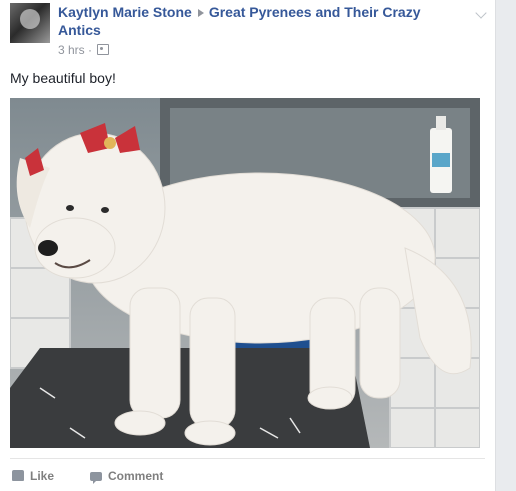 The width and height of the screenshot is (516, 491). I want to click on post-actions: Like Comment, so click(247, 473).